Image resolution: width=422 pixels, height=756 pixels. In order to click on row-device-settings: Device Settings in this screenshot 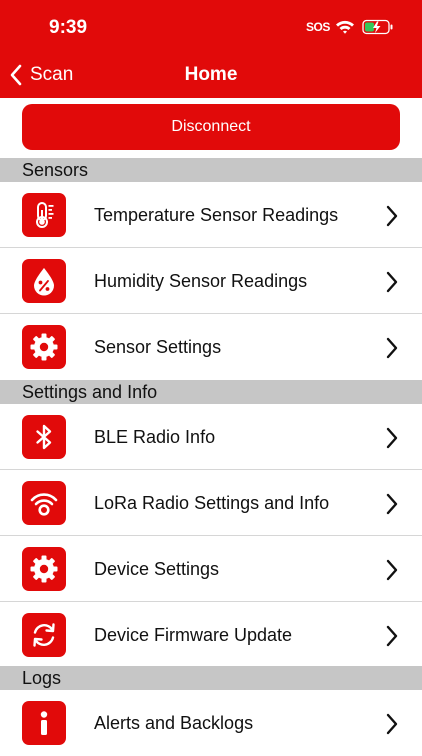, I will do `click(211, 569)`.